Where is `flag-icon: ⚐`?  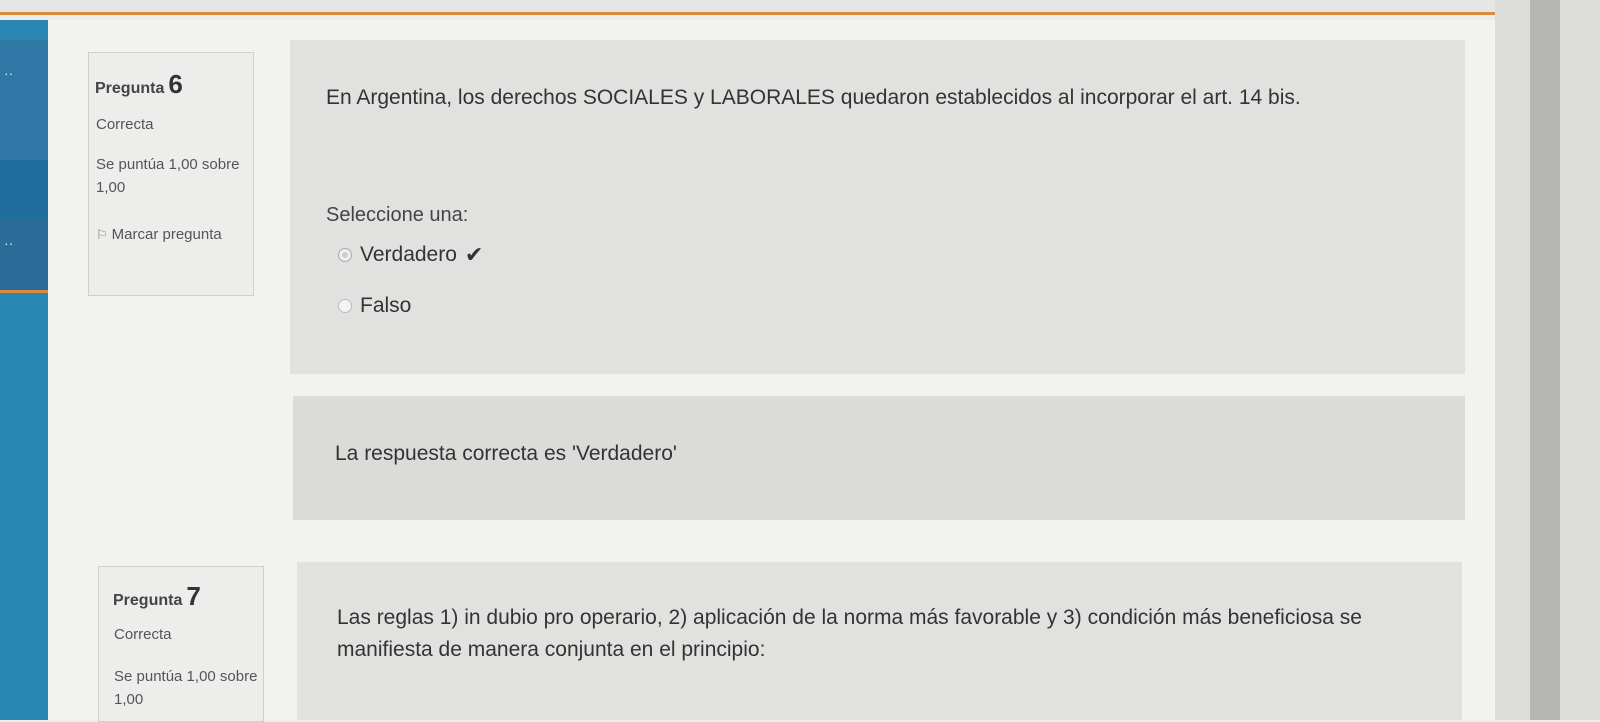 flag-icon: ⚐ is located at coordinates (102, 234).